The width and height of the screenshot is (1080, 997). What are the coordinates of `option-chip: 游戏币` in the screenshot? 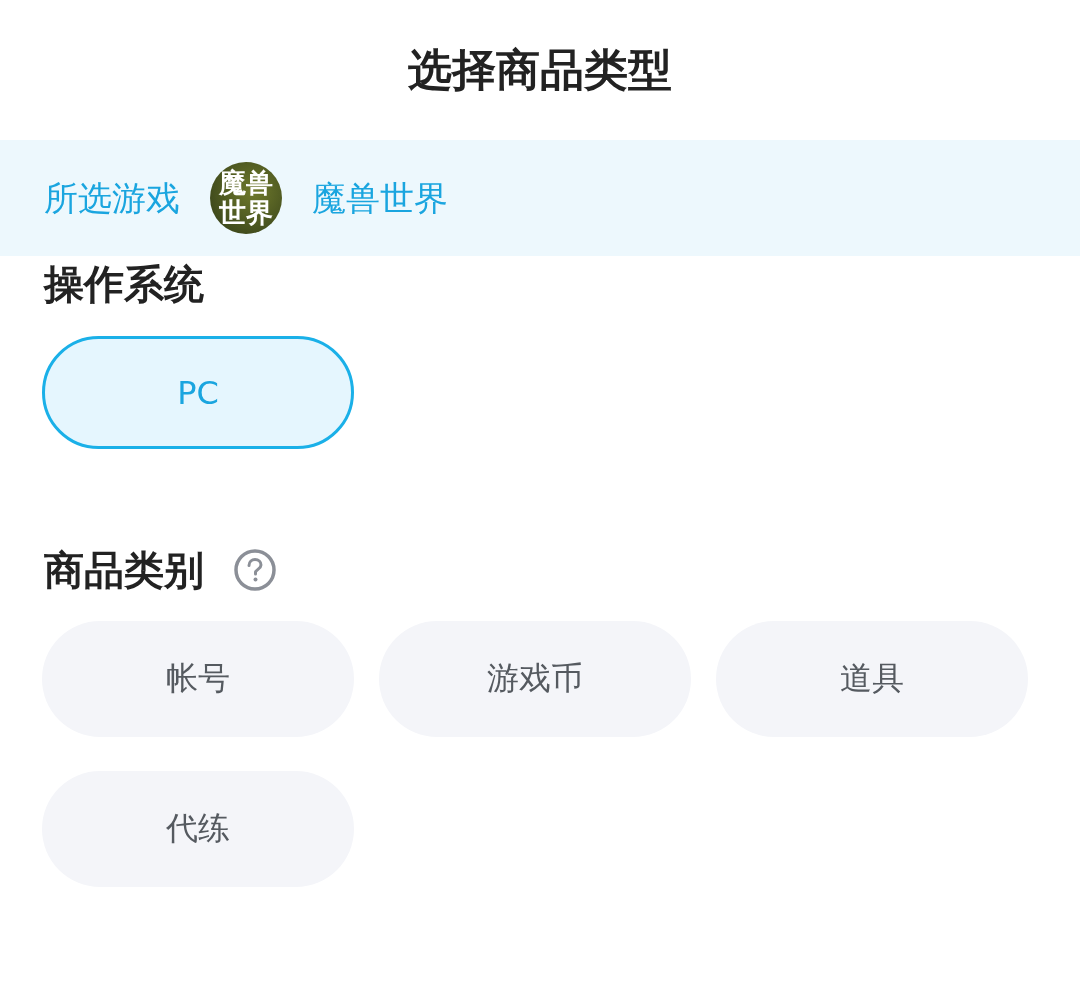 It's located at (535, 679).